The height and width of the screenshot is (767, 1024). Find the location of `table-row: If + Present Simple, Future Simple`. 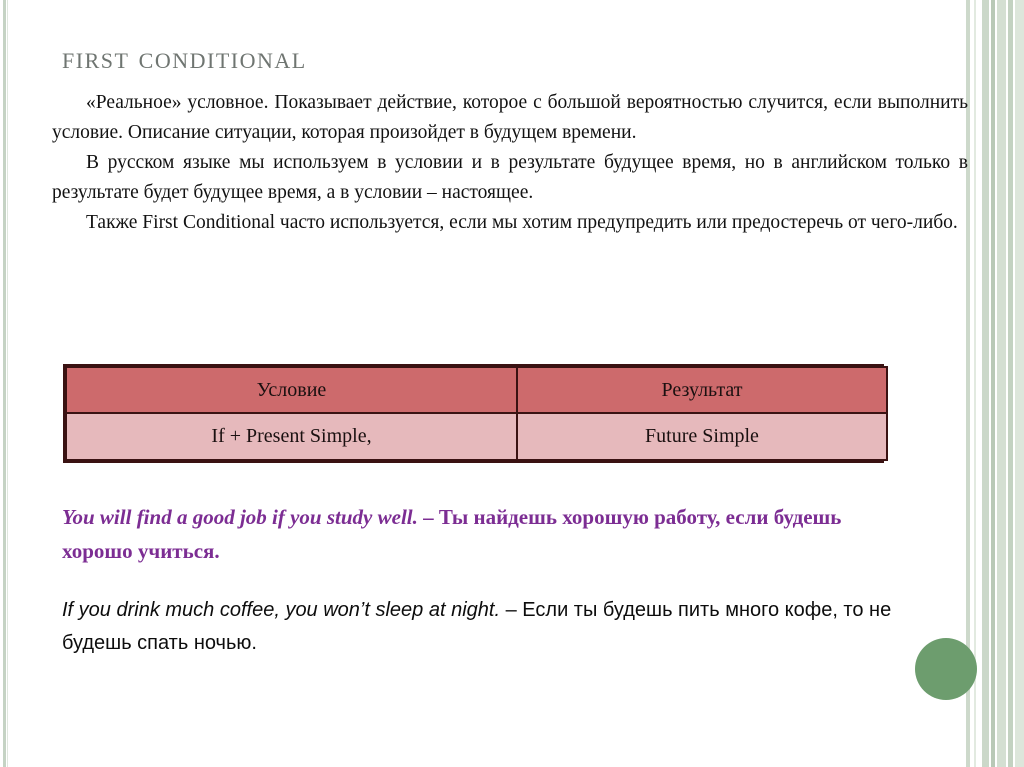

table-row: If + Present Simple, Future Simple is located at coordinates (476, 436).